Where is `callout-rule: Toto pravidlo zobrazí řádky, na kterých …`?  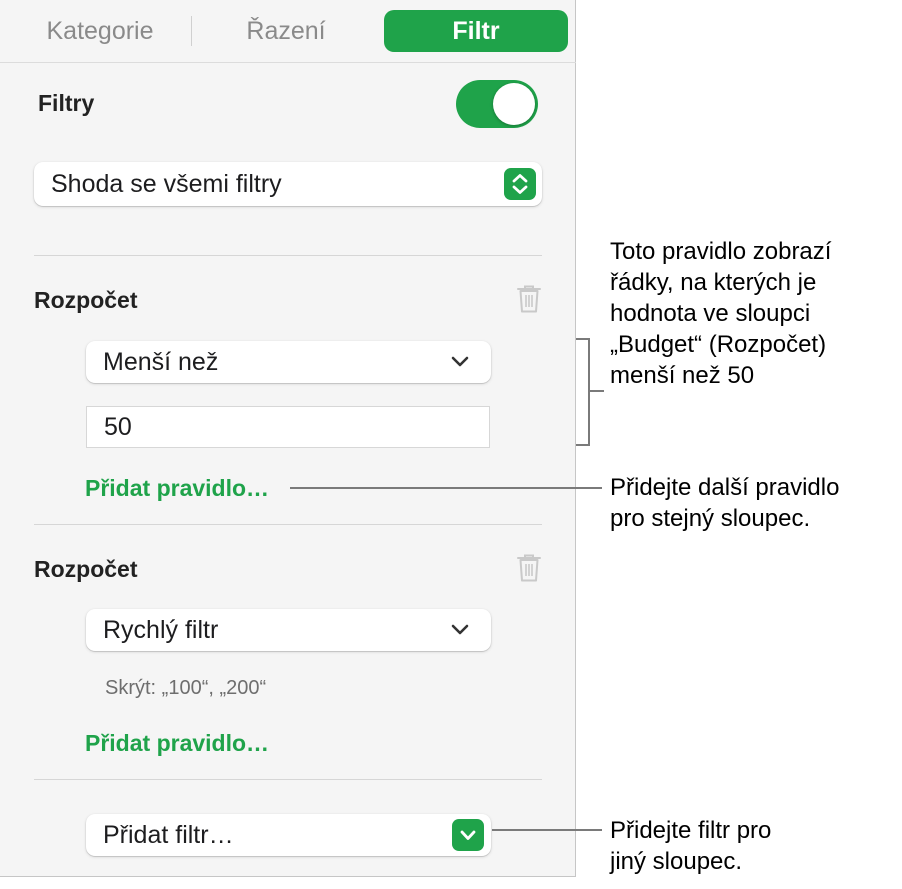
callout-rule: Toto pravidlo zobrazí řádky, na kterých … is located at coordinates (720, 313).